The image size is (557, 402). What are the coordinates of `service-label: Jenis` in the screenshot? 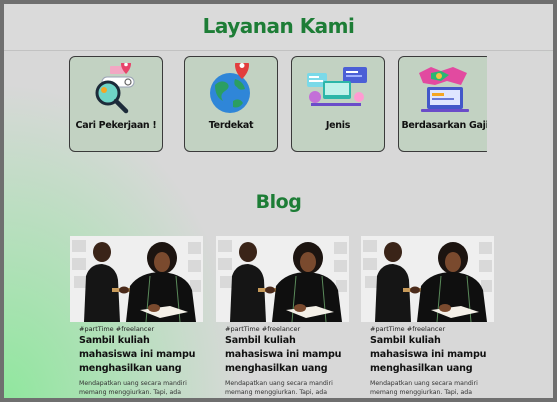 It's located at (338, 125).